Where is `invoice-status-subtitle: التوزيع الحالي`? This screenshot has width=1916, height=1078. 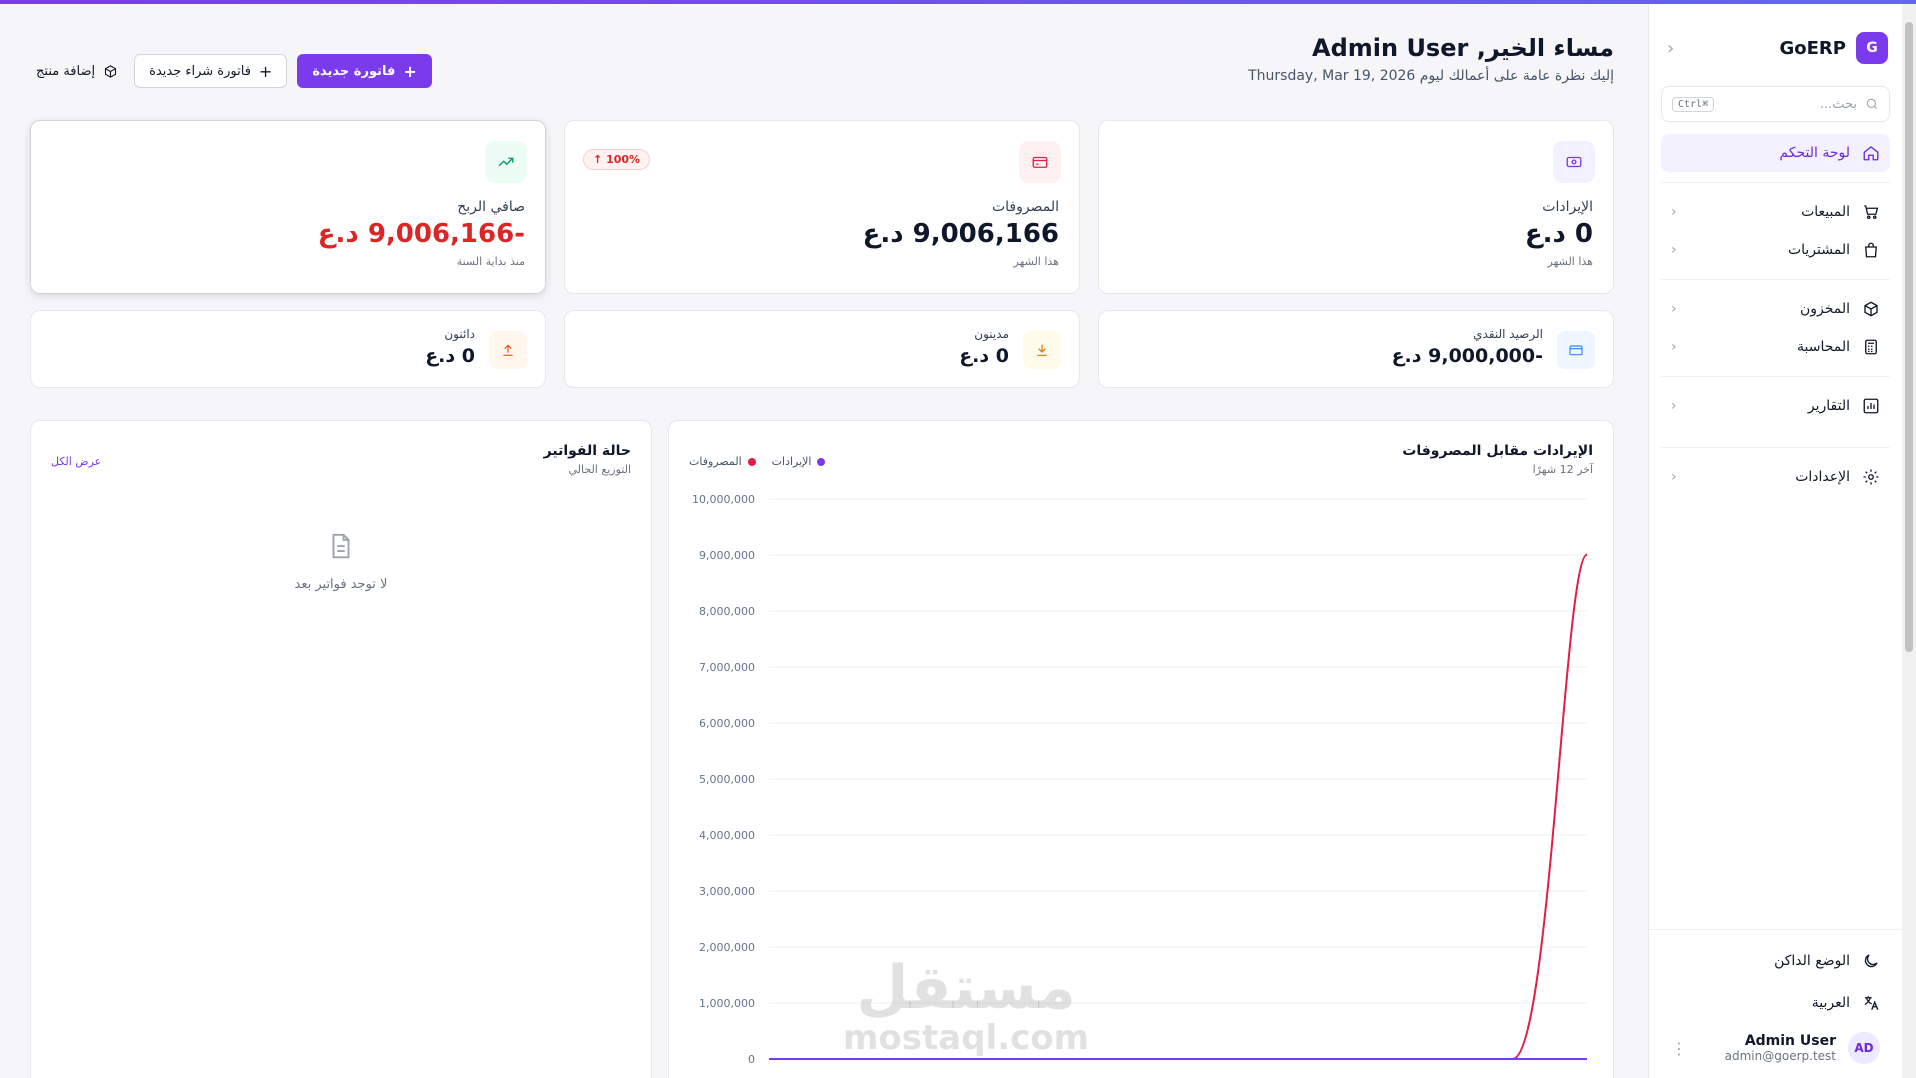 invoice-status-subtitle: التوزيع الحالي is located at coordinates (599, 469).